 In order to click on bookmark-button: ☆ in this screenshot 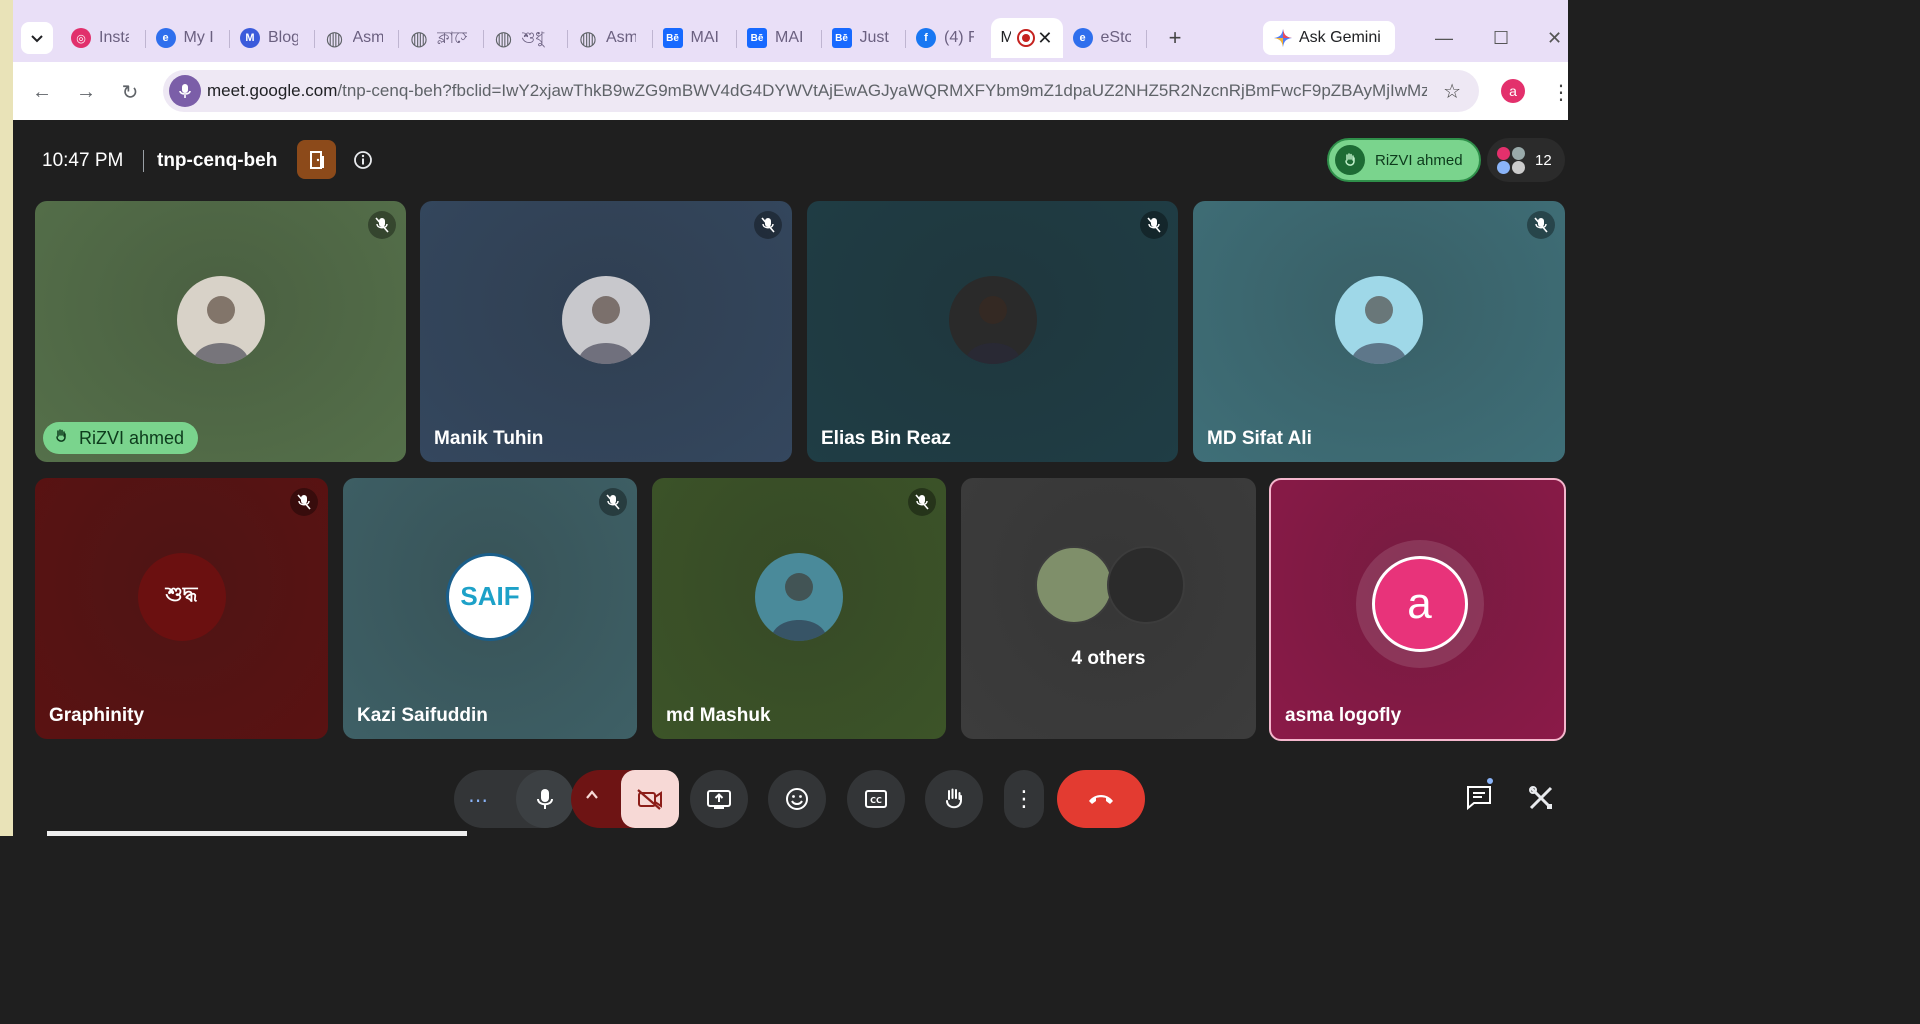, I will do `click(1452, 91)`.